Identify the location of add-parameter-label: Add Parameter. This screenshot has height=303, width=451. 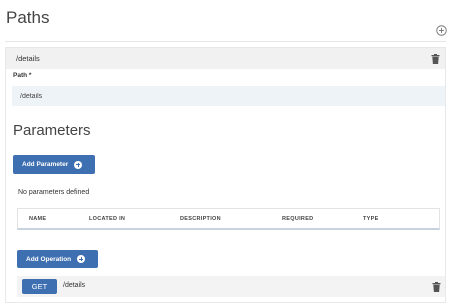
(45, 164).